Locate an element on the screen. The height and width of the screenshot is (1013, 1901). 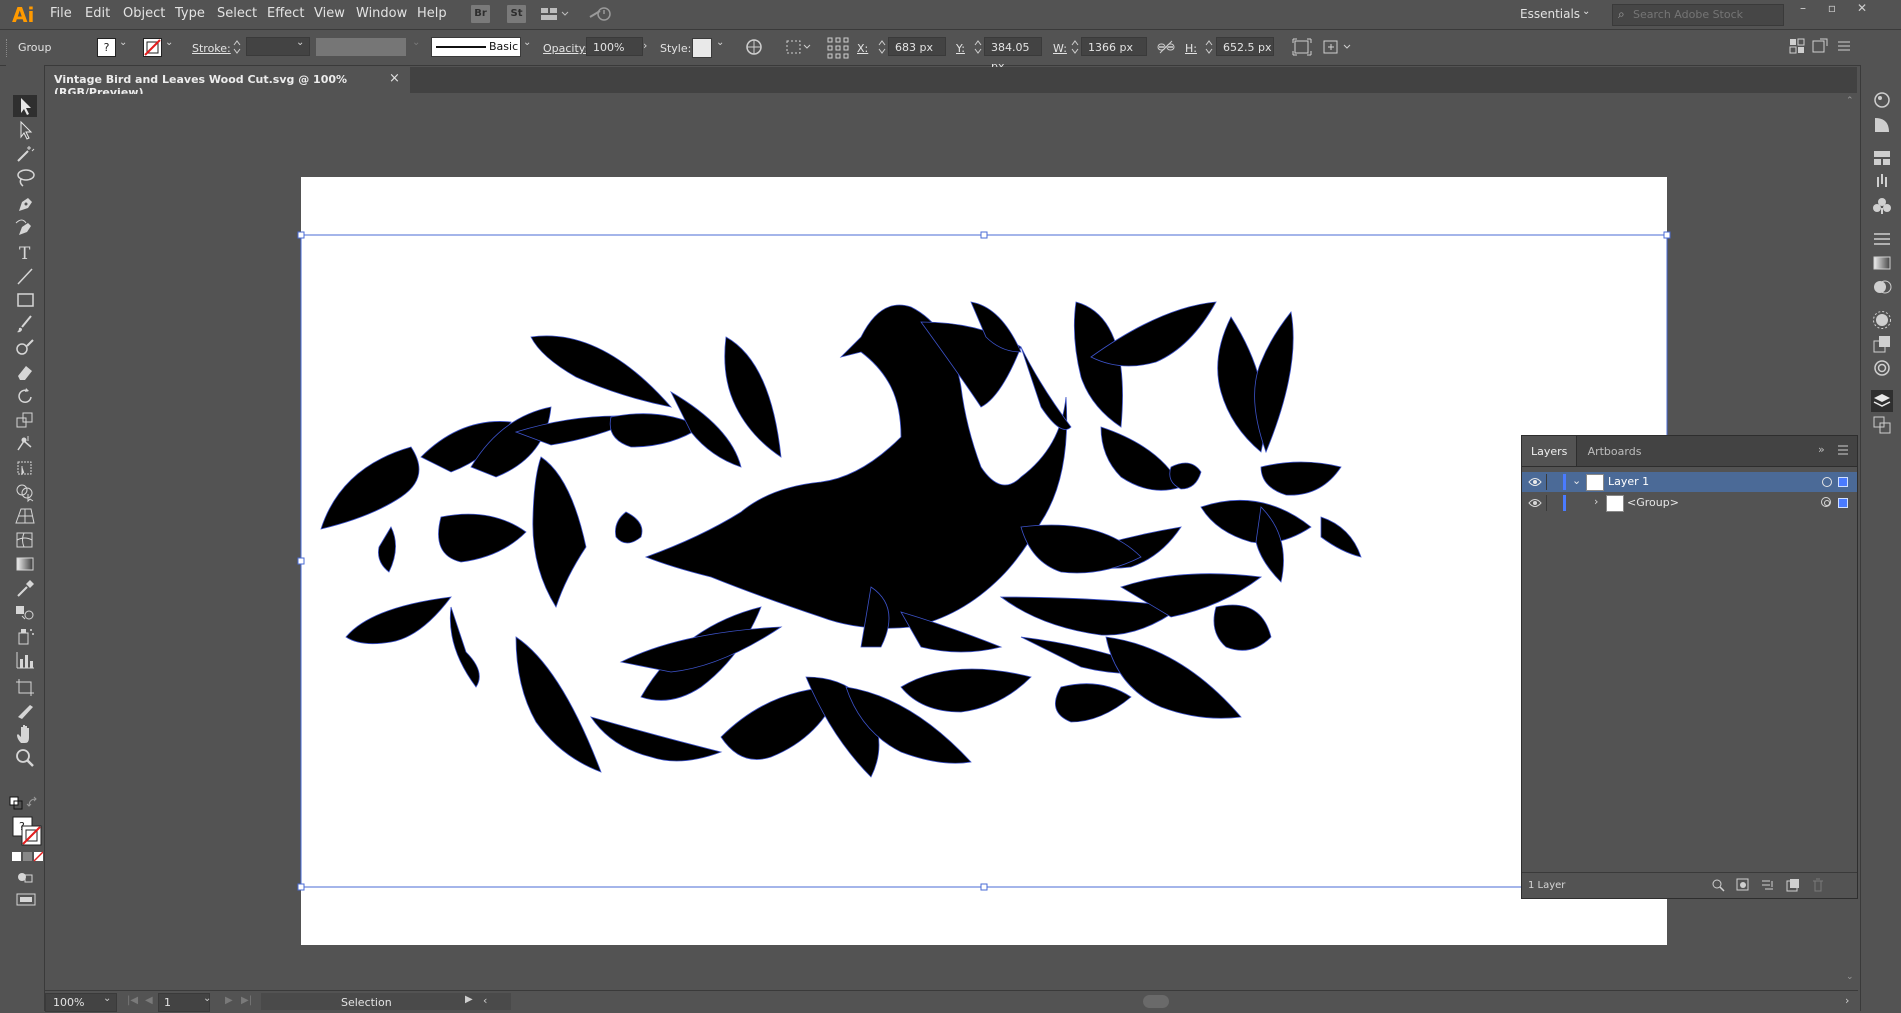
line-segment-tool is located at coordinates (25, 276).